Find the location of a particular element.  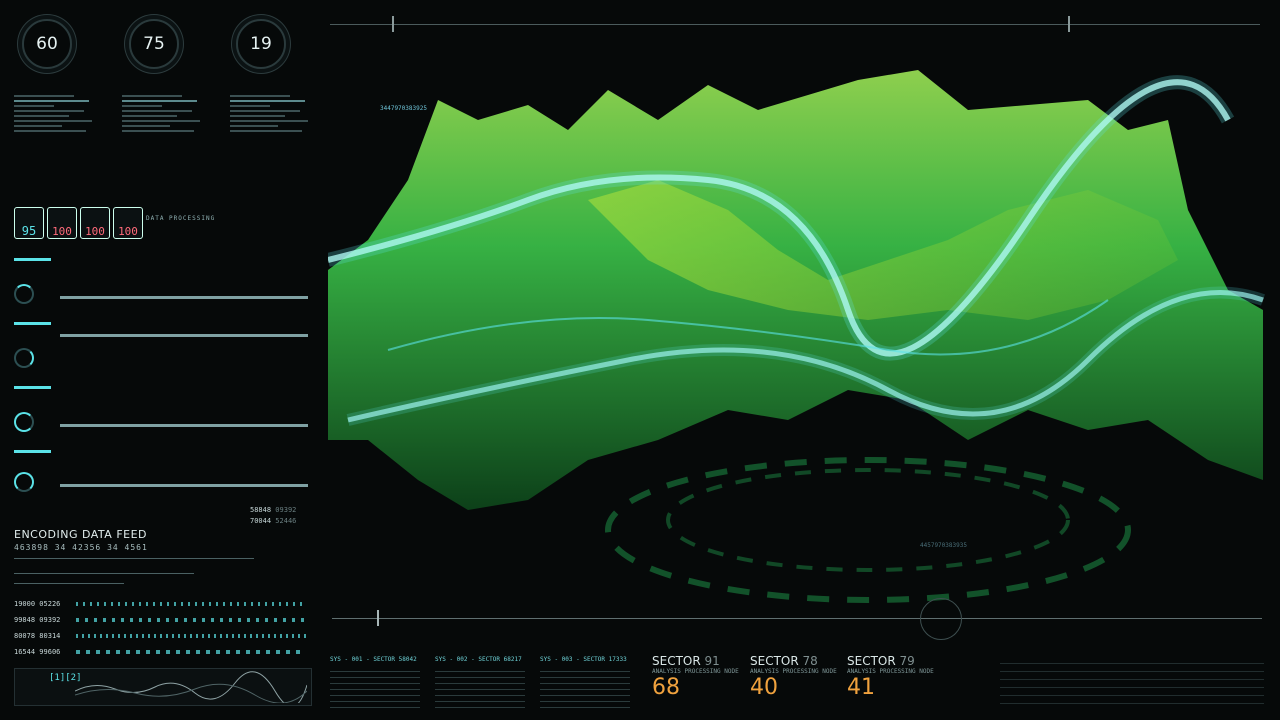

gauge-1: 60 is located at coordinates (47, 44).